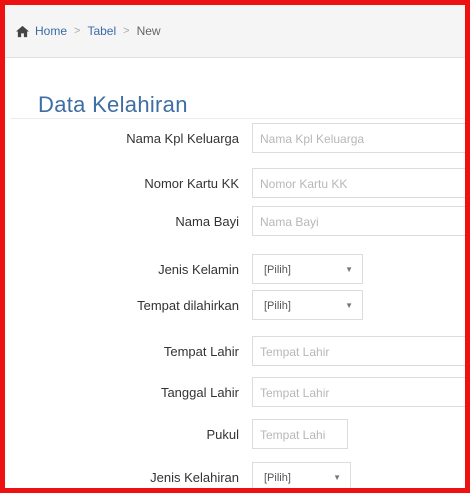 This screenshot has height=493, width=470. What do you see at coordinates (237, 118) in the screenshot?
I see `title-divider` at bounding box center [237, 118].